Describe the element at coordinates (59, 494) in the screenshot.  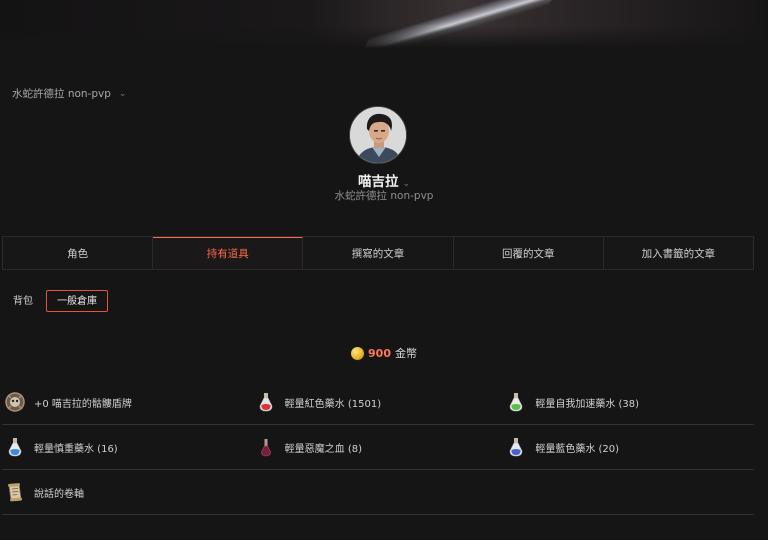
I see `item-name: 說話的卷軸` at that location.